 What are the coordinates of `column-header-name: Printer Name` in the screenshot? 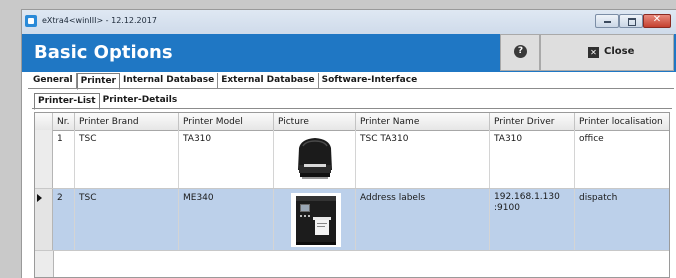 It's located at (423, 121).